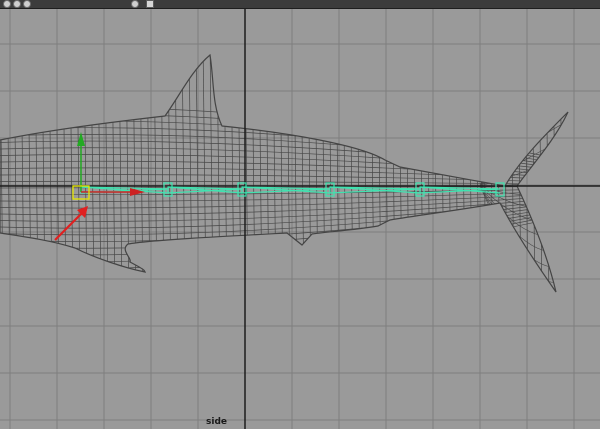  Describe the element at coordinates (150, 4) in the screenshot. I see `isolate-icon` at that location.